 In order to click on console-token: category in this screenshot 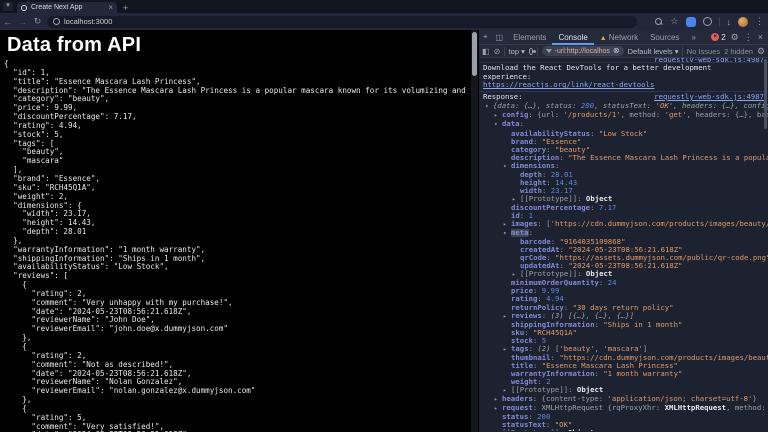, I will do `click(529, 149)`.